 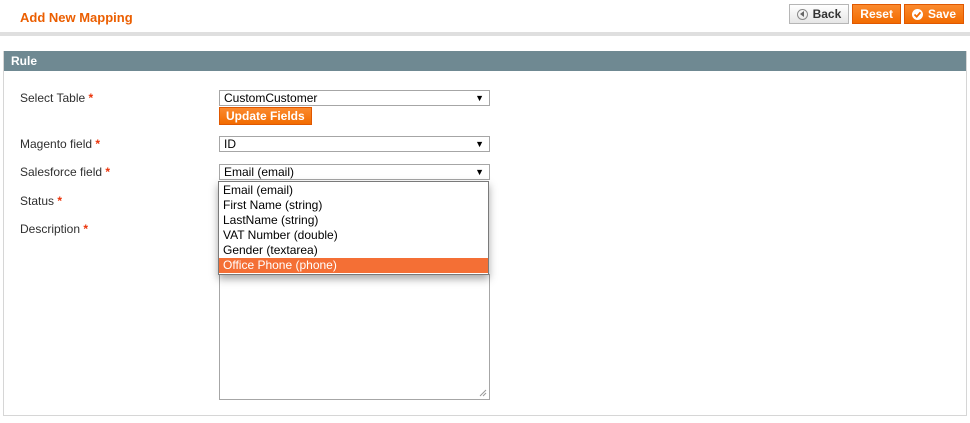 I want to click on salesforce-field-value: Email (email), so click(x=259, y=172).